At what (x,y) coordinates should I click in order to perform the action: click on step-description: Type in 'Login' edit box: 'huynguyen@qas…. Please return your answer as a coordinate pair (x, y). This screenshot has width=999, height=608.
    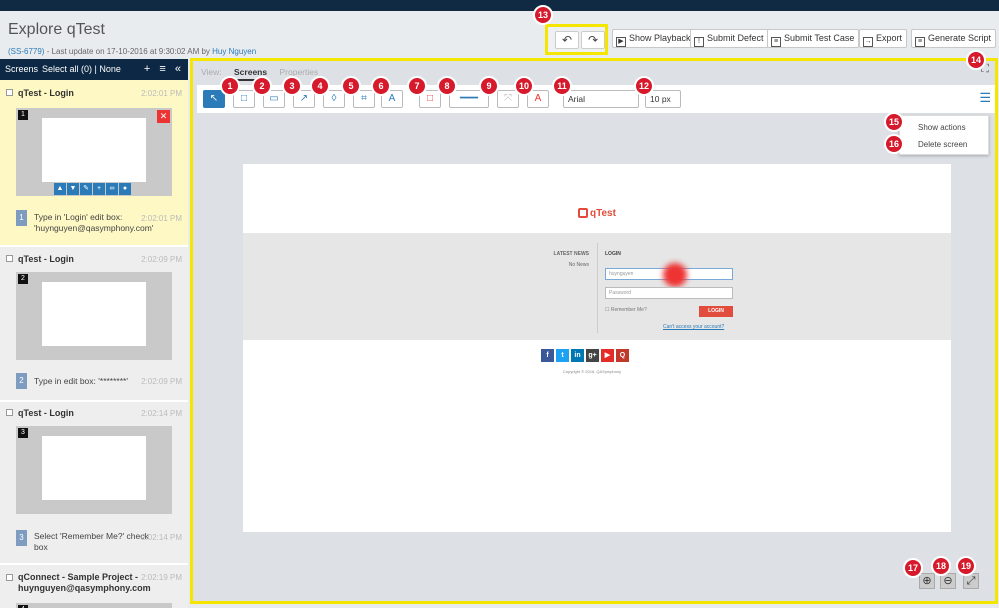
    Looking at the image, I should click on (94, 222).